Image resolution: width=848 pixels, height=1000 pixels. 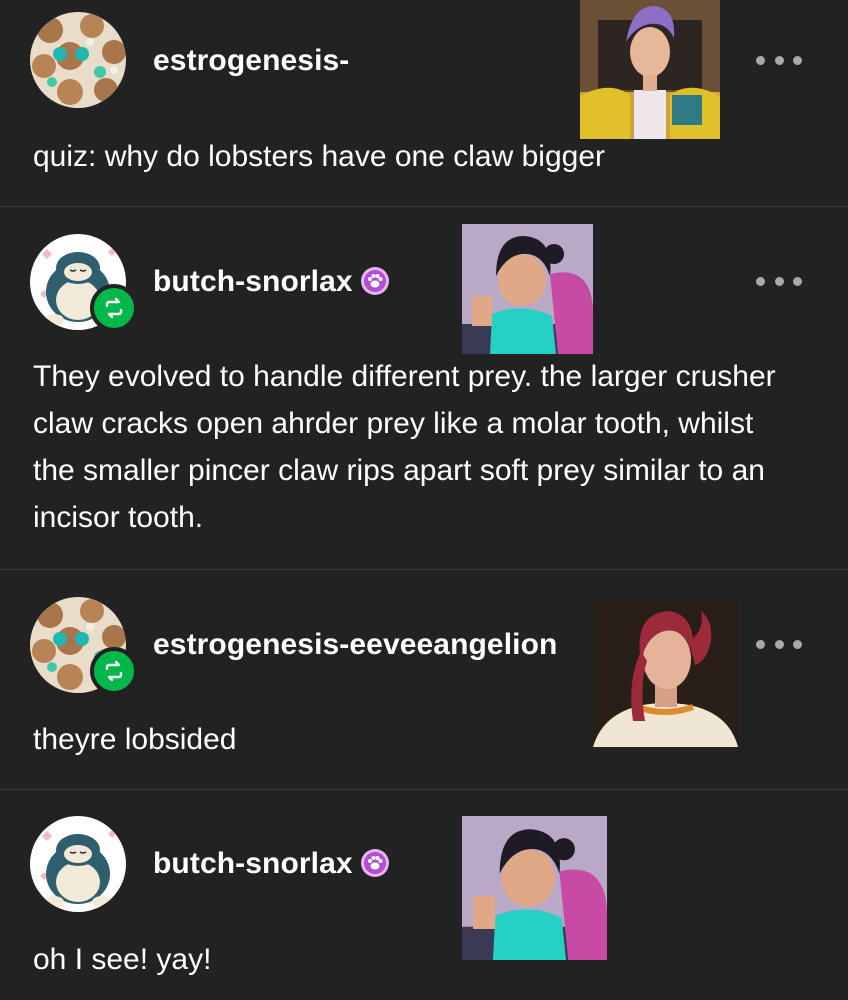 I want to click on snorlax-avatar, so click(x=78, y=864).